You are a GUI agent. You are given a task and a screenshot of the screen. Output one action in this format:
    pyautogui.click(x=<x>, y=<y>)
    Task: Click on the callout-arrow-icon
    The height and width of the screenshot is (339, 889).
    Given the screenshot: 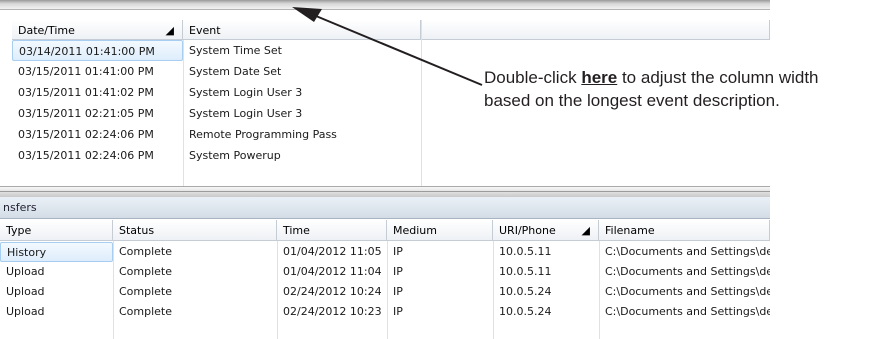 What is the action you would take?
    pyautogui.click(x=387, y=46)
    